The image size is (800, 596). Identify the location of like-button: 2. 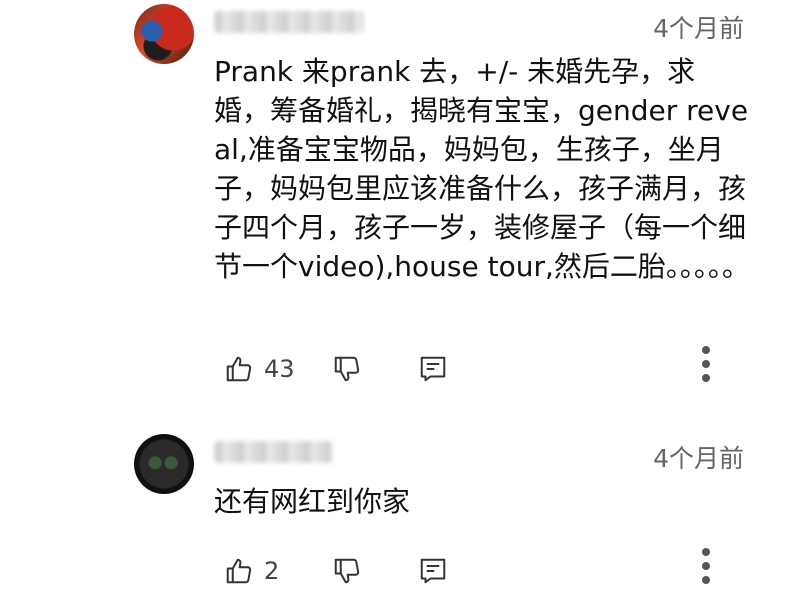
(251, 571).